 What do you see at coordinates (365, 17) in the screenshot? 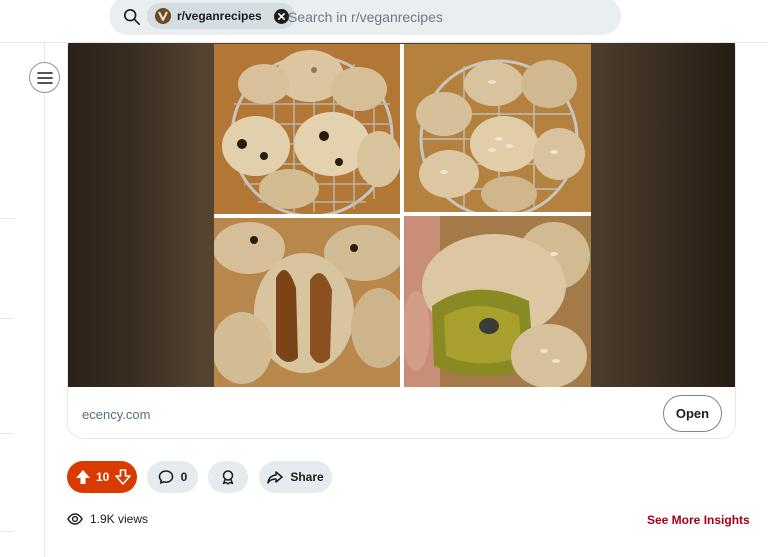
I see `search-input: Search in r/veganrecipes` at bounding box center [365, 17].